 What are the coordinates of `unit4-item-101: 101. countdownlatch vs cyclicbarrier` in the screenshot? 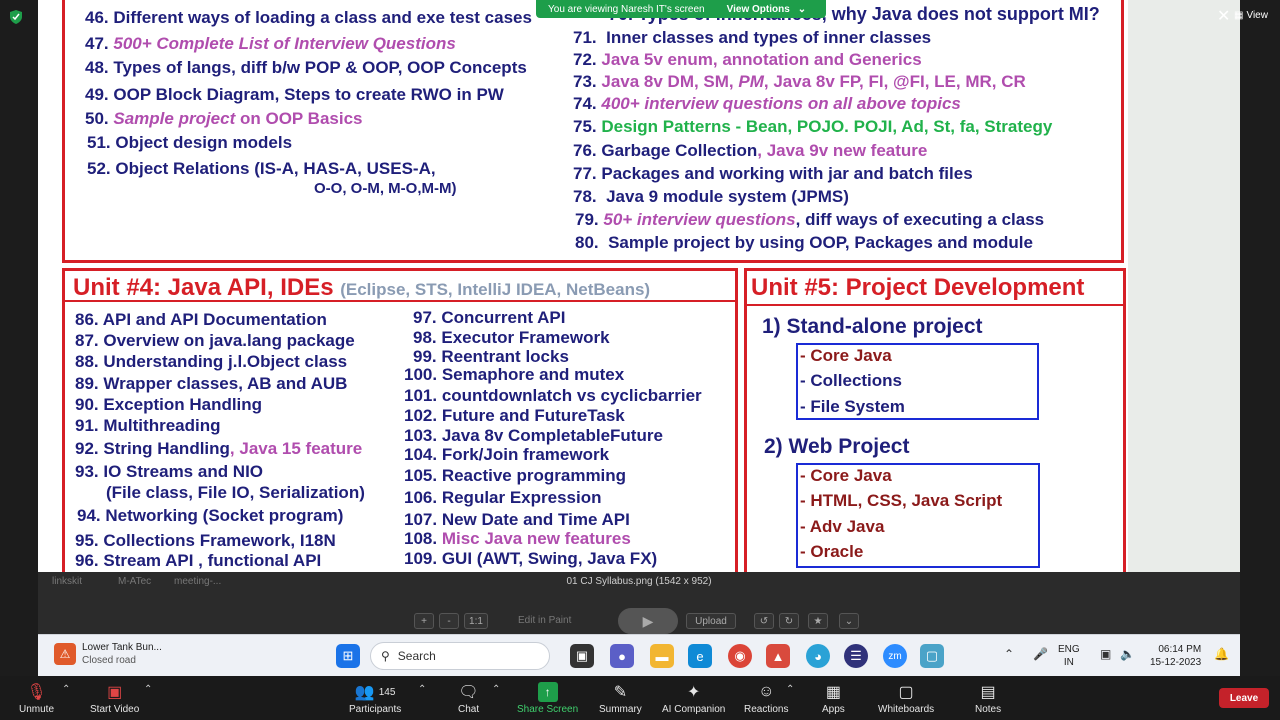 It's located at (553, 395).